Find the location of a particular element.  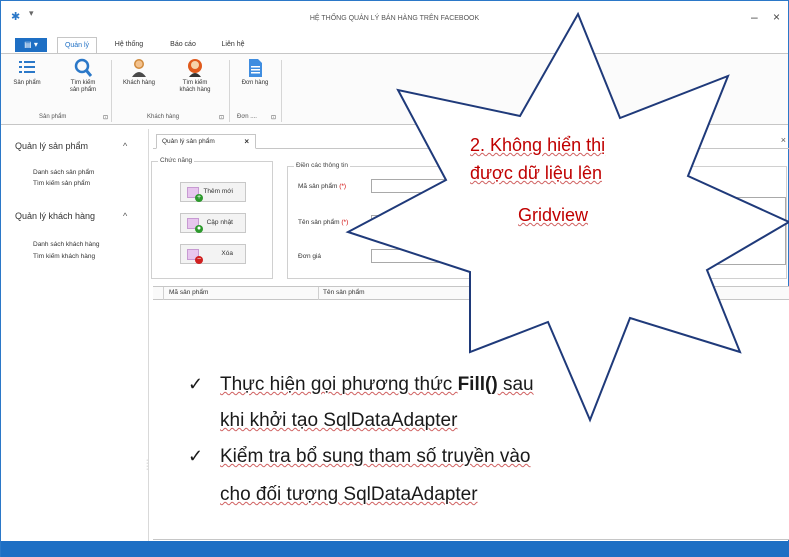

window-title: HỆ THỐNG QUẢN LÝ BÁN HÀNG TRÊN FACEBOOK is located at coordinates (394, 18).